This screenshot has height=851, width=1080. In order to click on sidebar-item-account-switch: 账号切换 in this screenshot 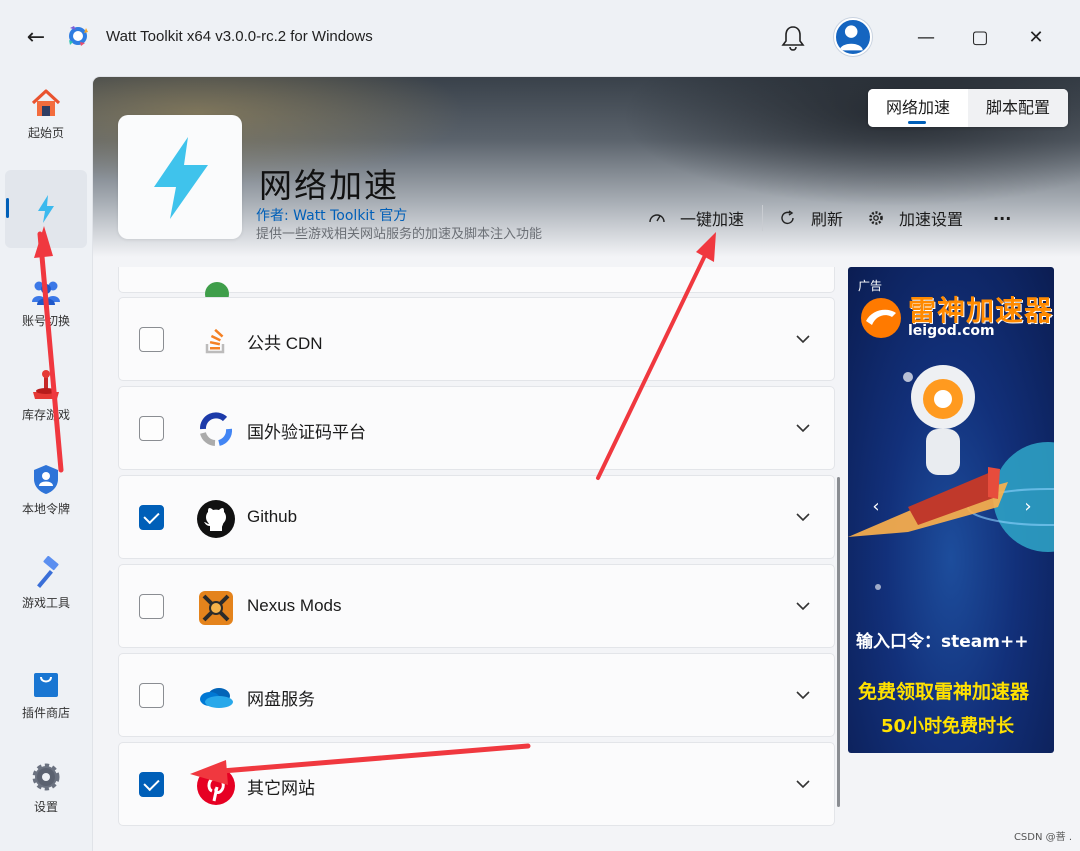, I will do `click(46, 303)`.